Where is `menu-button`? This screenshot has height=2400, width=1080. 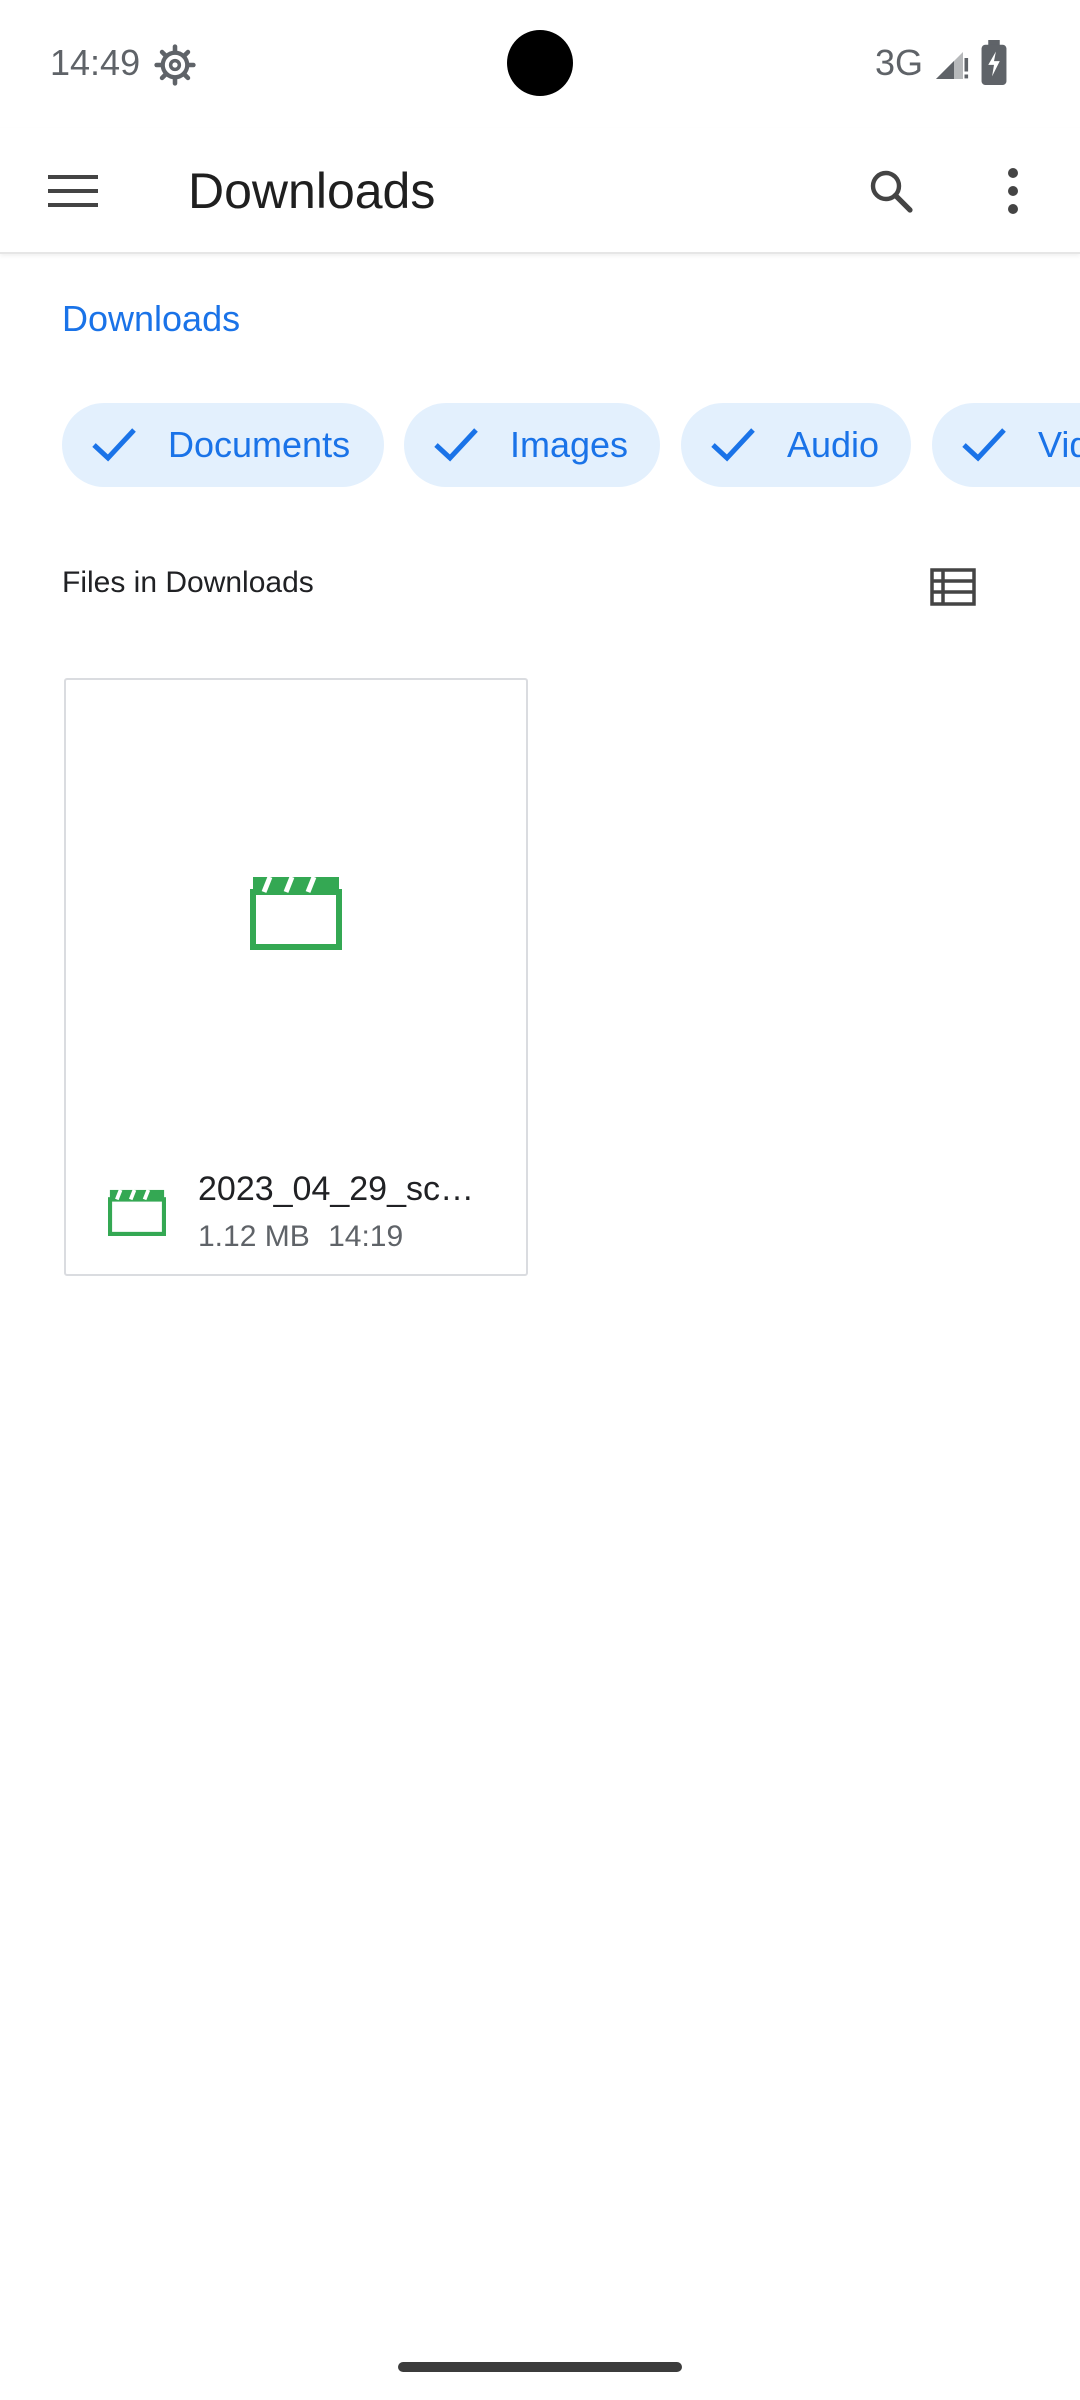
menu-button is located at coordinates (73, 191).